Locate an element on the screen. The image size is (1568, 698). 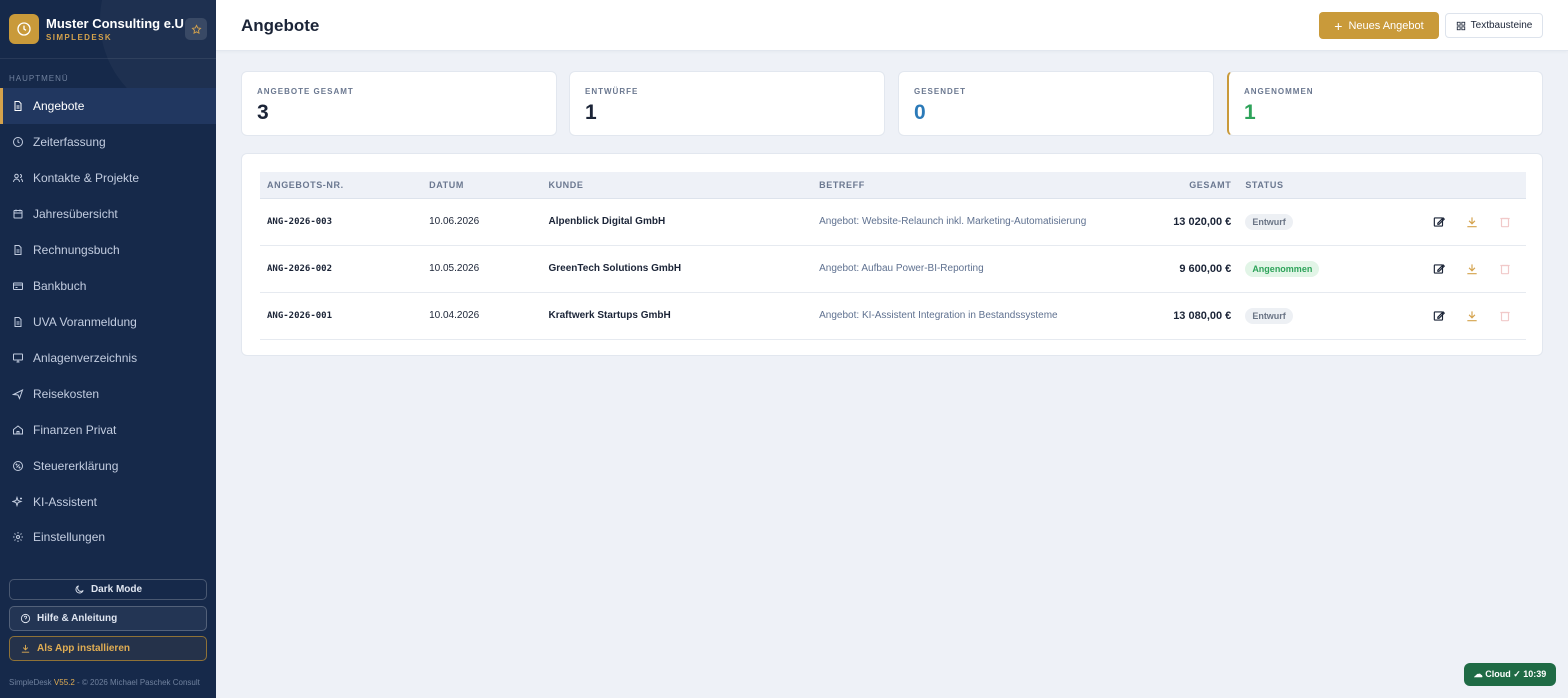
offer-status-cell: Entwurf is located at coordinates (1323, 221).